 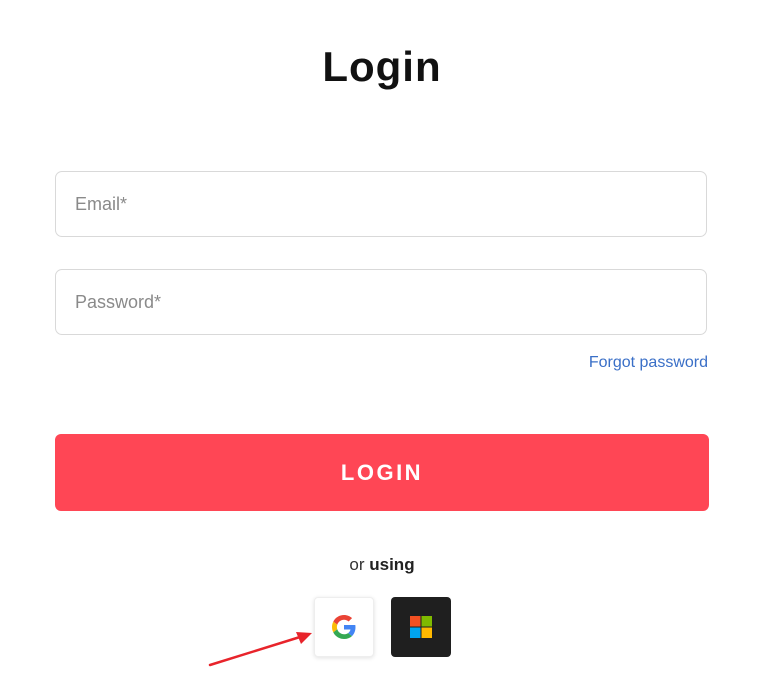 What do you see at coordinates (648, 363) in the screenshot?
I see `forgot-password-link: Forgot password` at bounding box center [648, 363].